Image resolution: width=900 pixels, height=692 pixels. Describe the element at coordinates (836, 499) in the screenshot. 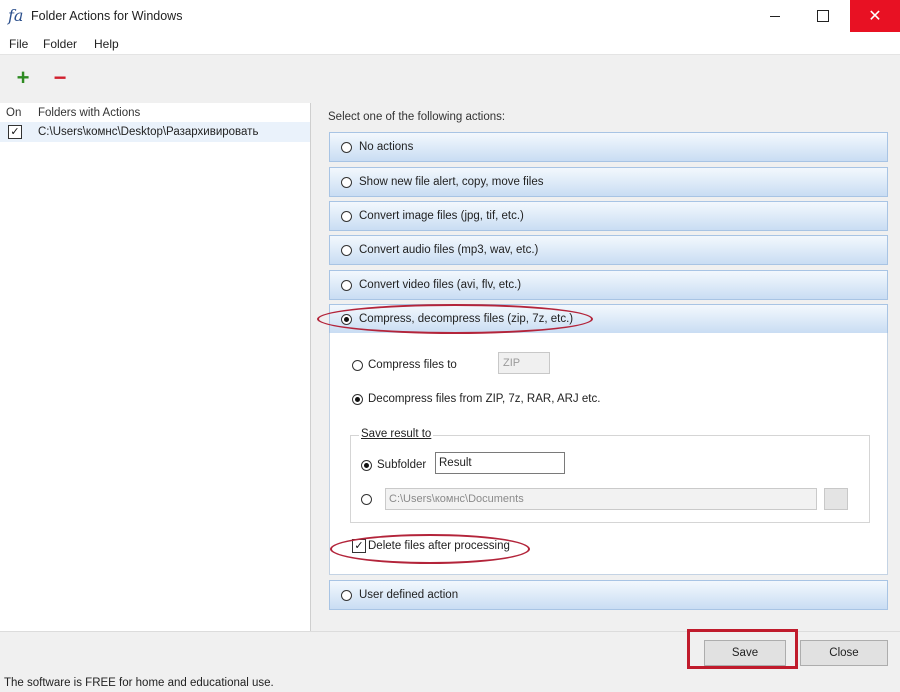

I see `browse-button` at that location.